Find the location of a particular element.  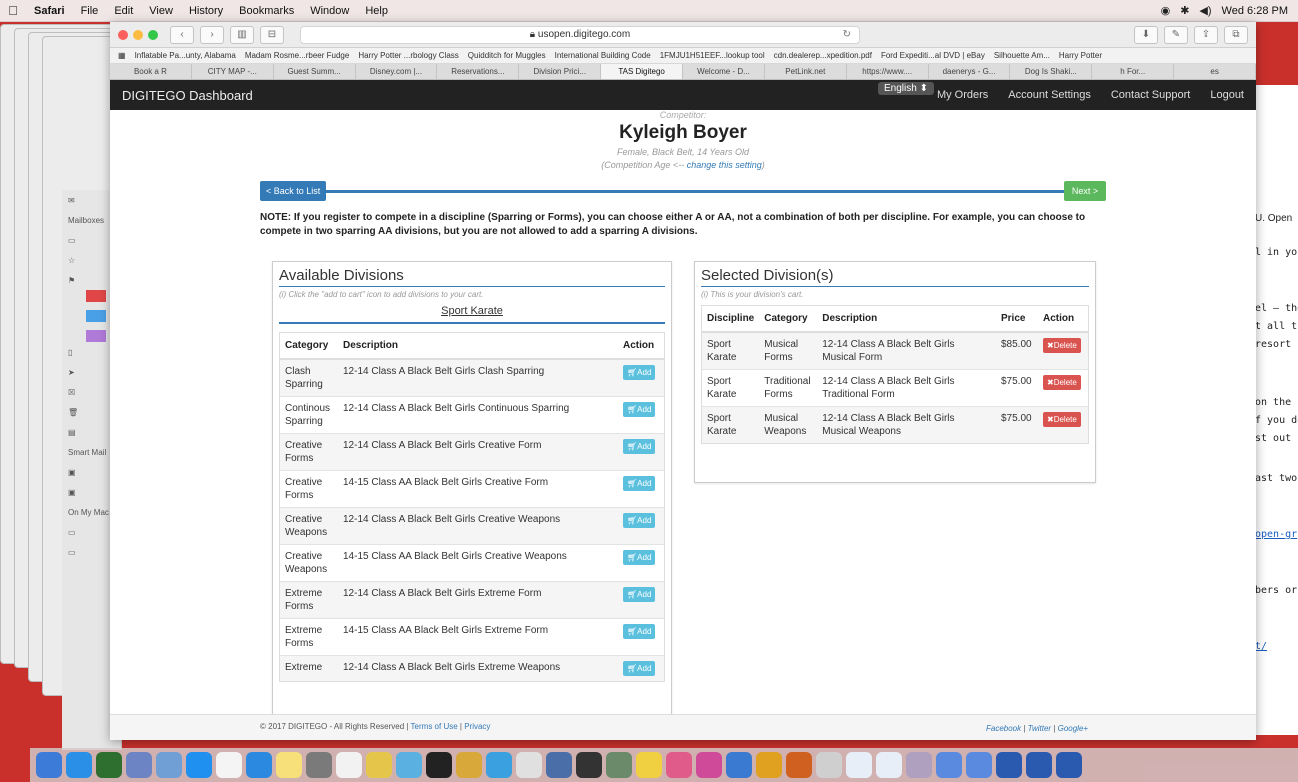

tab-sport-karate: Sport Karate is located at coordinates (472, 313).